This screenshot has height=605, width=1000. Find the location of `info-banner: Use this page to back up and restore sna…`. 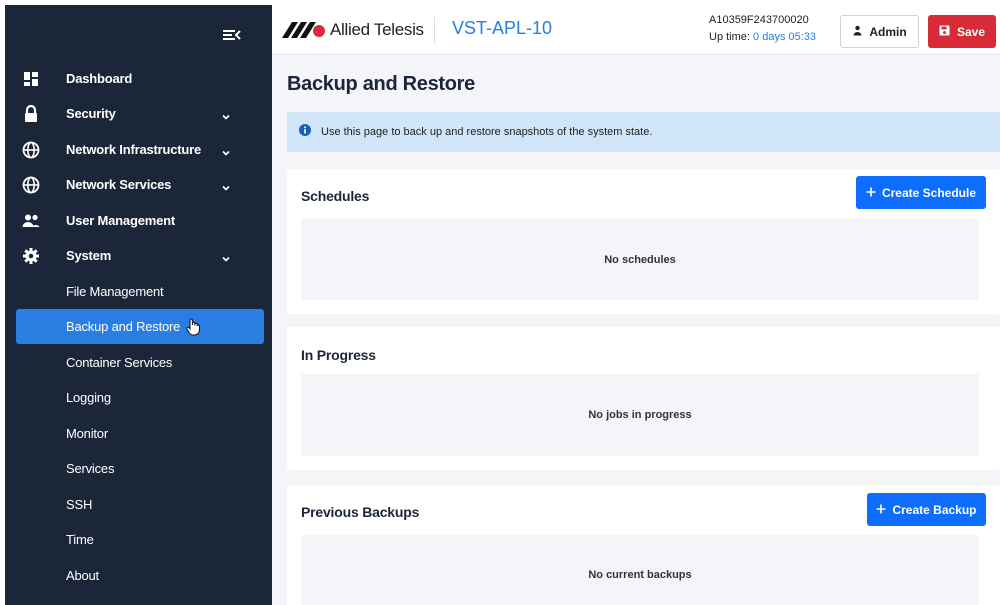

info-banner: Use this page to back up and restore sna… is located at coordinates (643, 132).